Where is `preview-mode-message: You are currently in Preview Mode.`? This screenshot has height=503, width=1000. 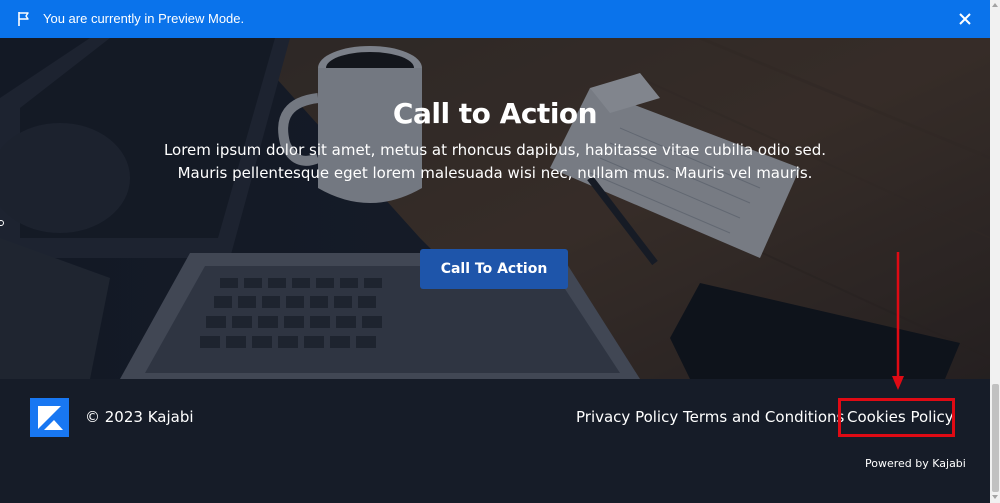
preview-mode-message: You are currently in Preview Mode. is located at coordinates (144, 18).